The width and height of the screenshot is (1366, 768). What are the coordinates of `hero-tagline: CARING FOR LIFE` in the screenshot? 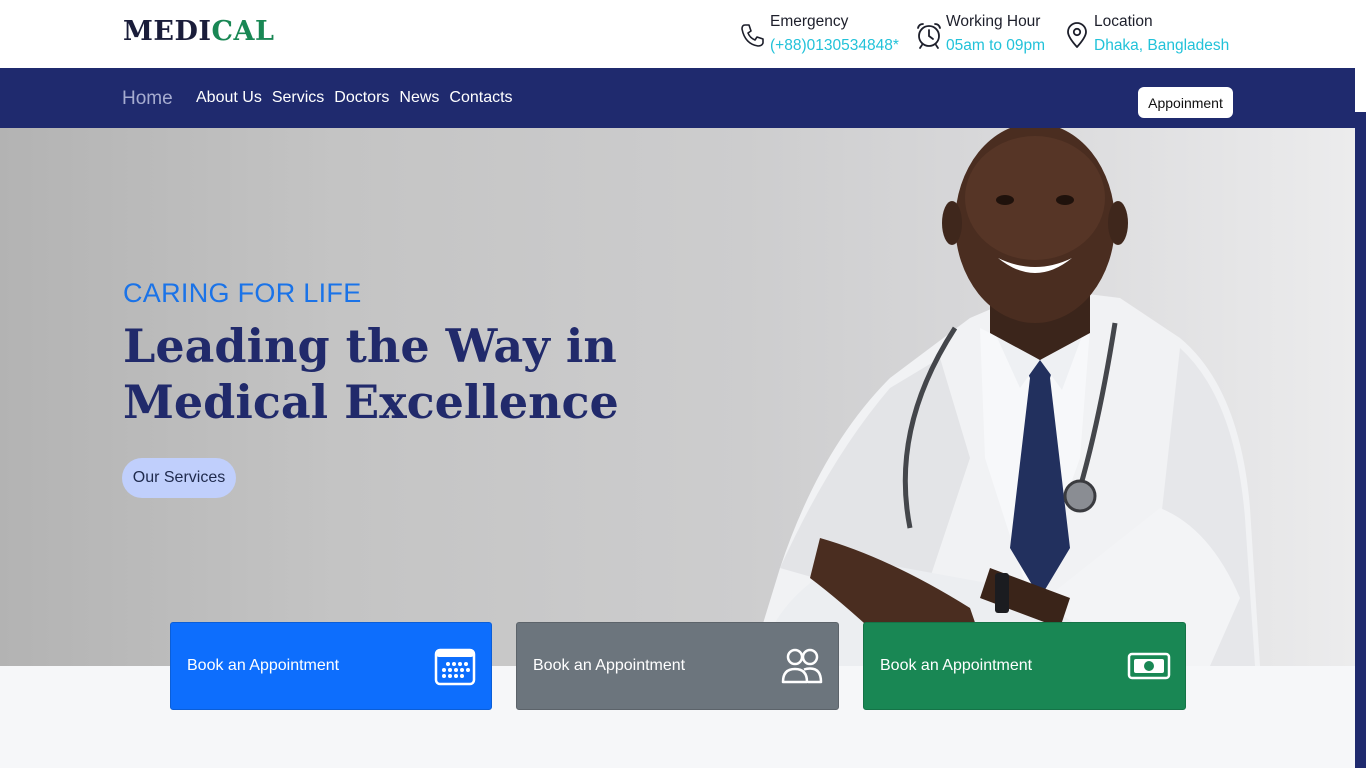 It's located at (242, 293).